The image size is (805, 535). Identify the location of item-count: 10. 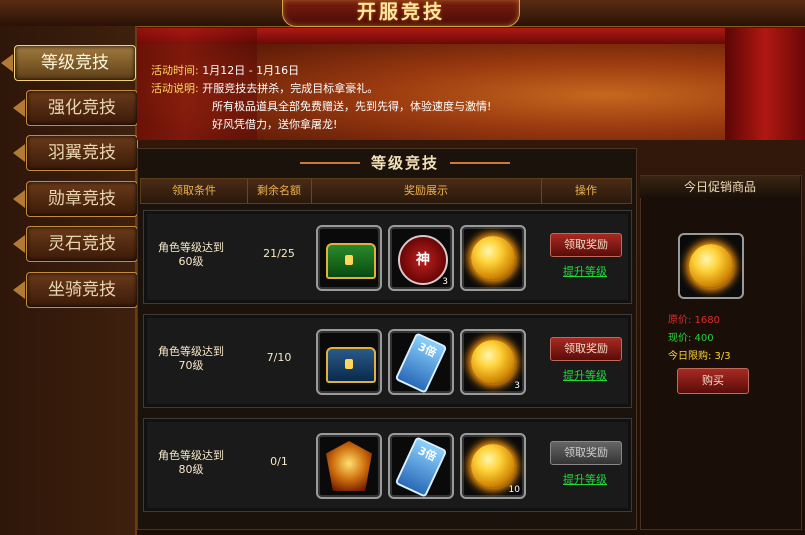
(514, 490).